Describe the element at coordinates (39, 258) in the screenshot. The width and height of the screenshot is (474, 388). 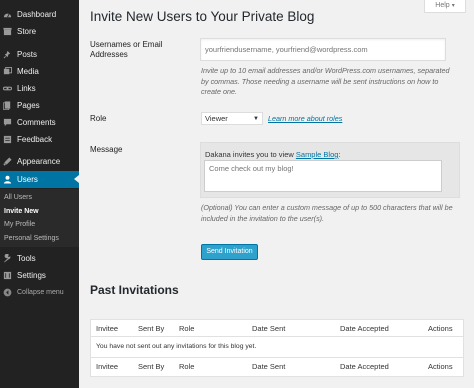
I see `menu-item-tools: Tools` at that location.